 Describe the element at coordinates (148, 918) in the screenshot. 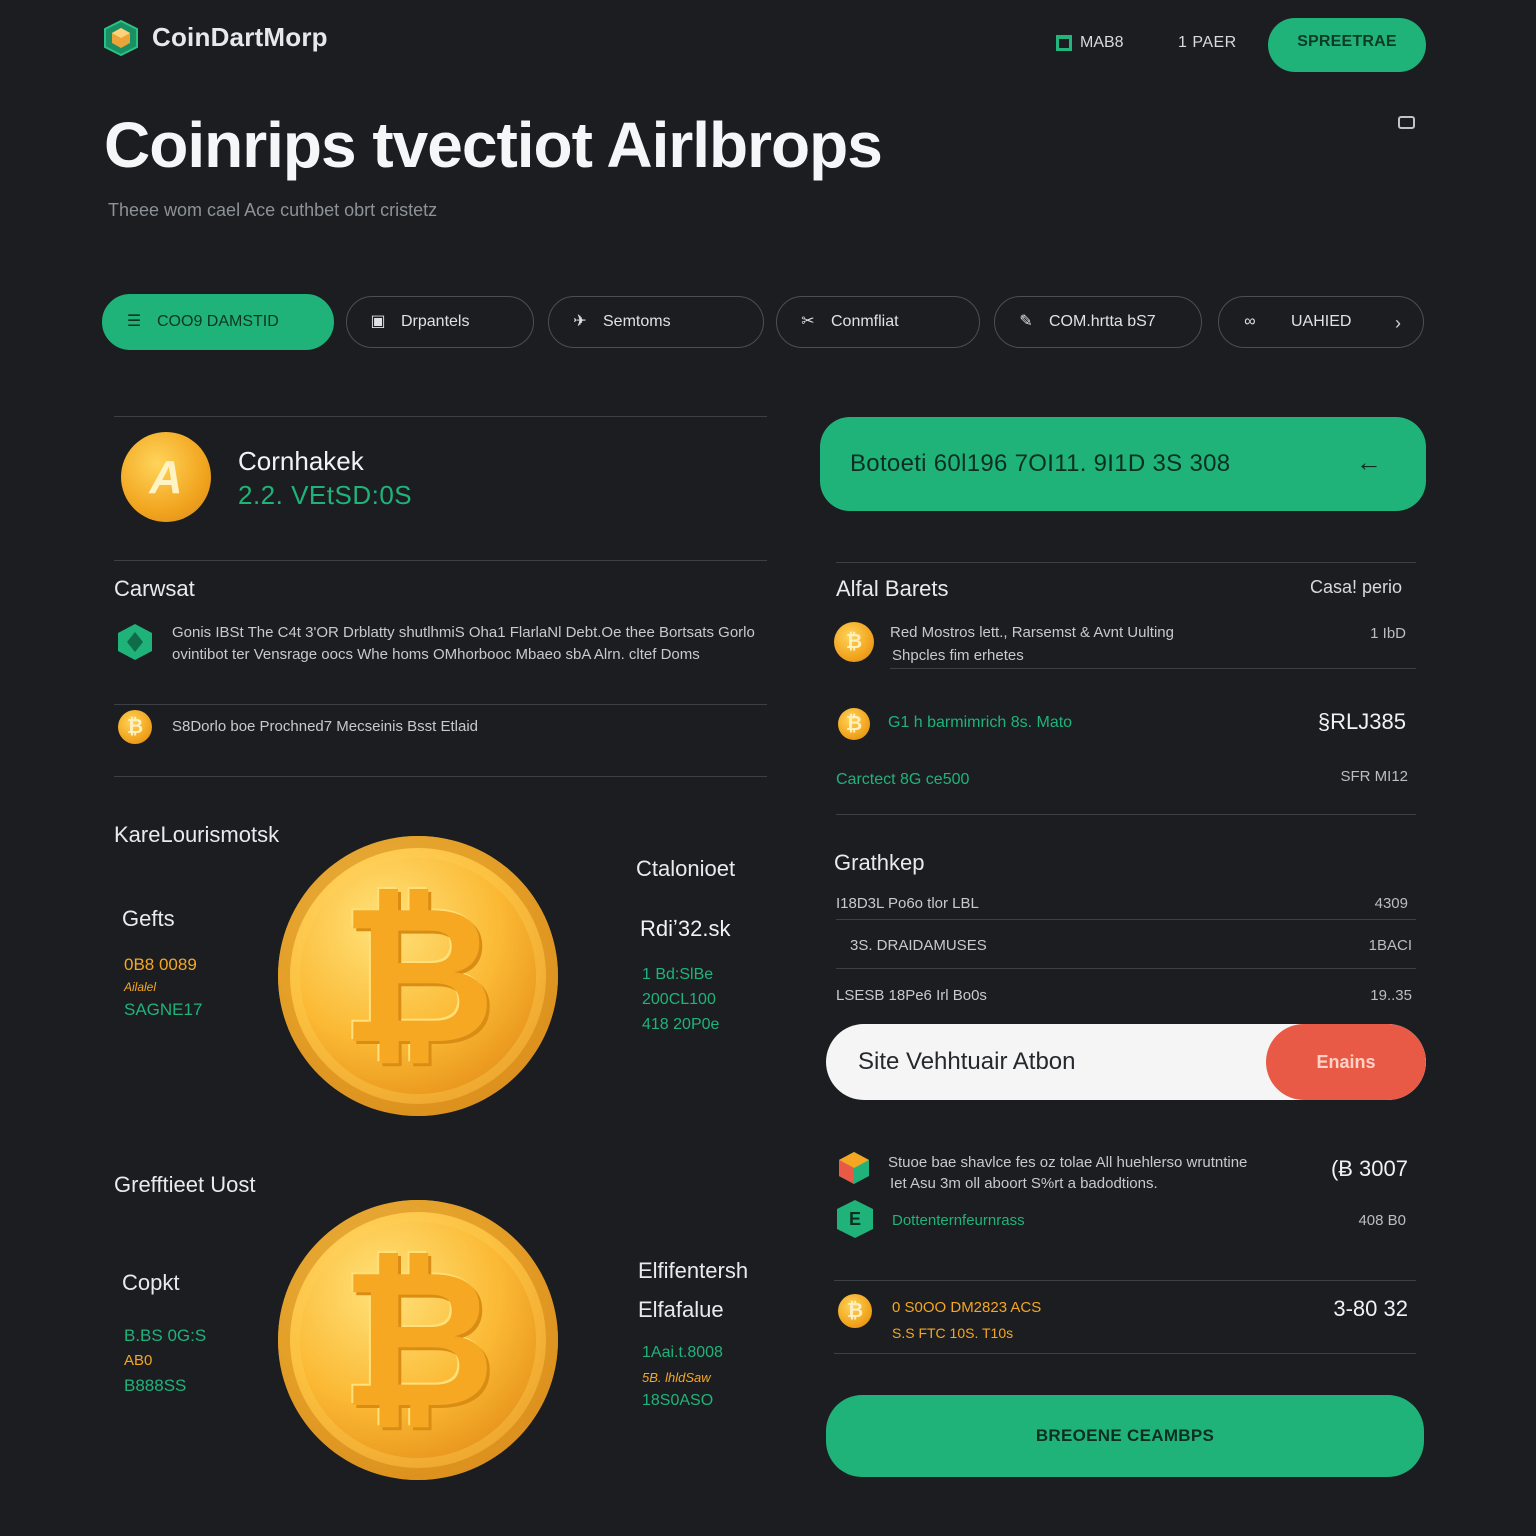

I see `stat-label: Gefts` at that location.